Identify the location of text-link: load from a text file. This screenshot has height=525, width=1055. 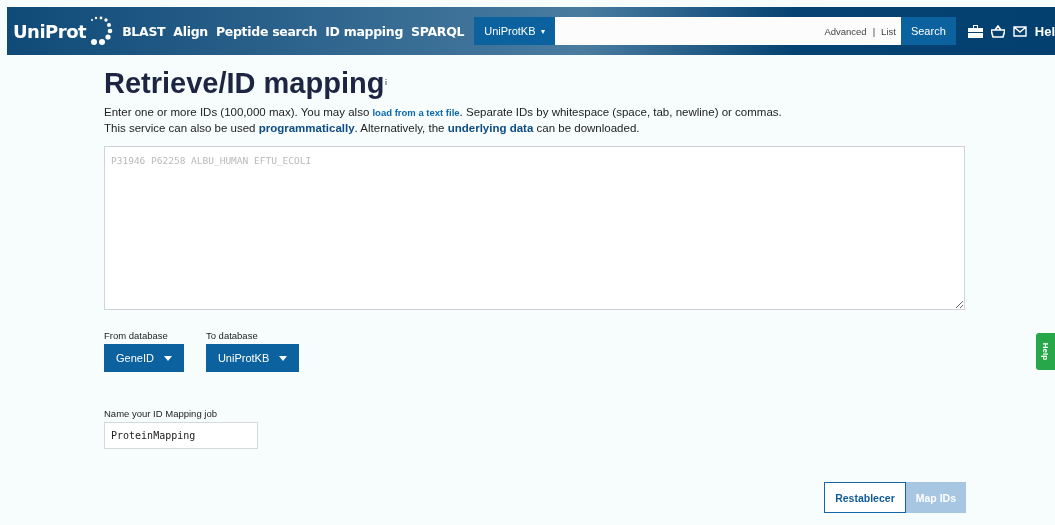
(416, 112).